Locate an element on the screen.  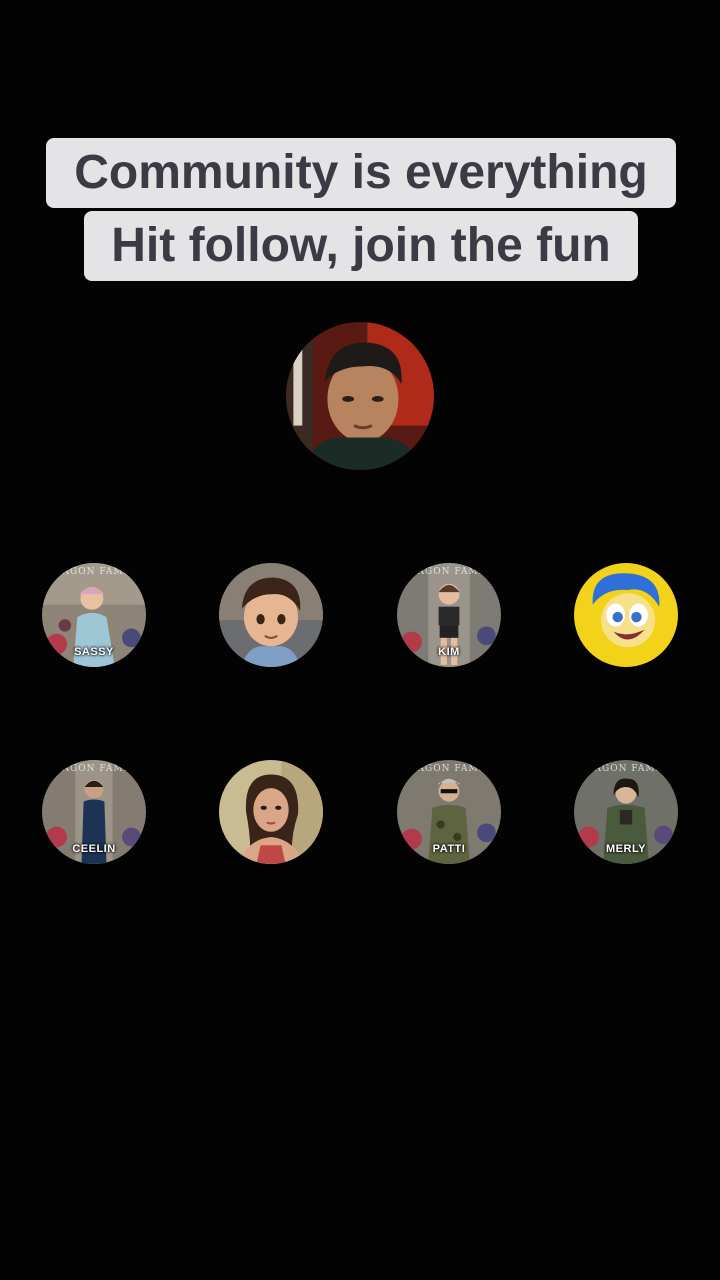
member-avatar-patti: DRAGON FAMILY PATTI is located at coordinates (449, 812).